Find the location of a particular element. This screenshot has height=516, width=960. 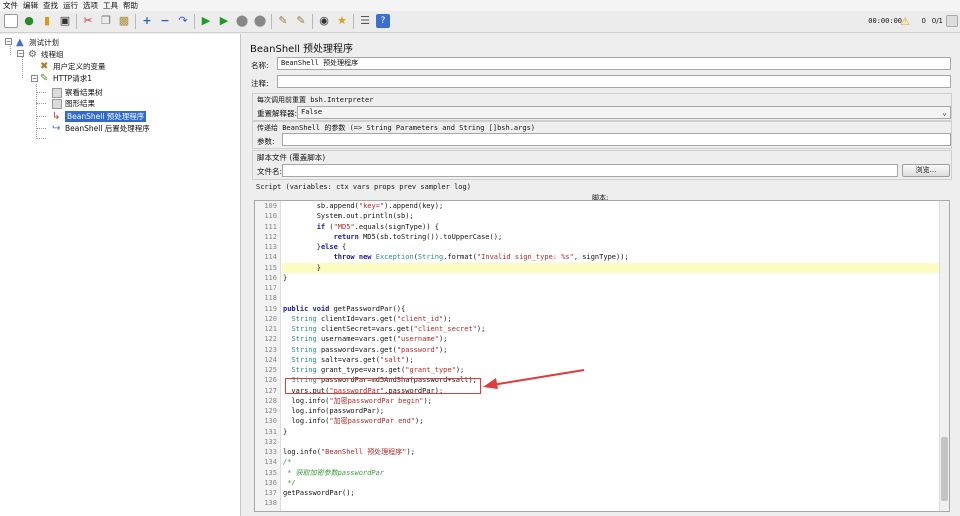

params-label: 参数: is located at coordinates (266, 141).